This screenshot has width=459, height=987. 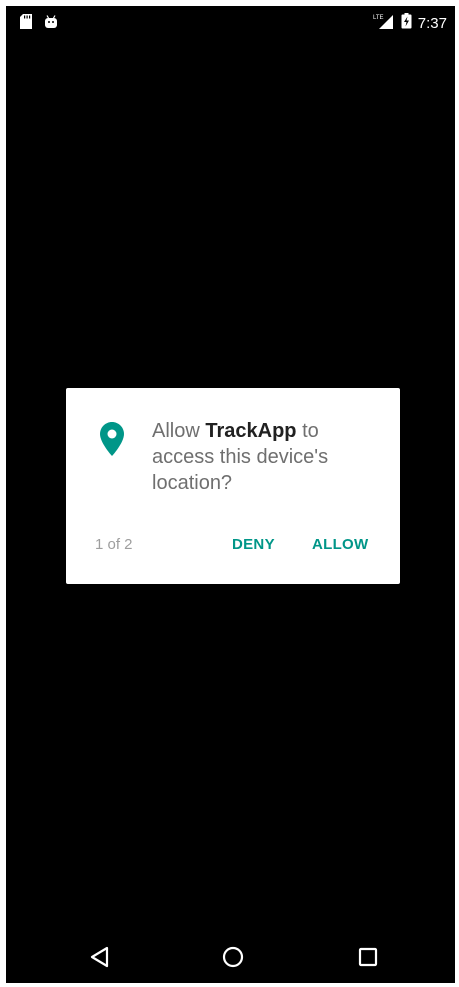 What do you see at coordinates (26, 24) in the screenshot?
I see `sd-card-icon` at bounding box center [26, 24].